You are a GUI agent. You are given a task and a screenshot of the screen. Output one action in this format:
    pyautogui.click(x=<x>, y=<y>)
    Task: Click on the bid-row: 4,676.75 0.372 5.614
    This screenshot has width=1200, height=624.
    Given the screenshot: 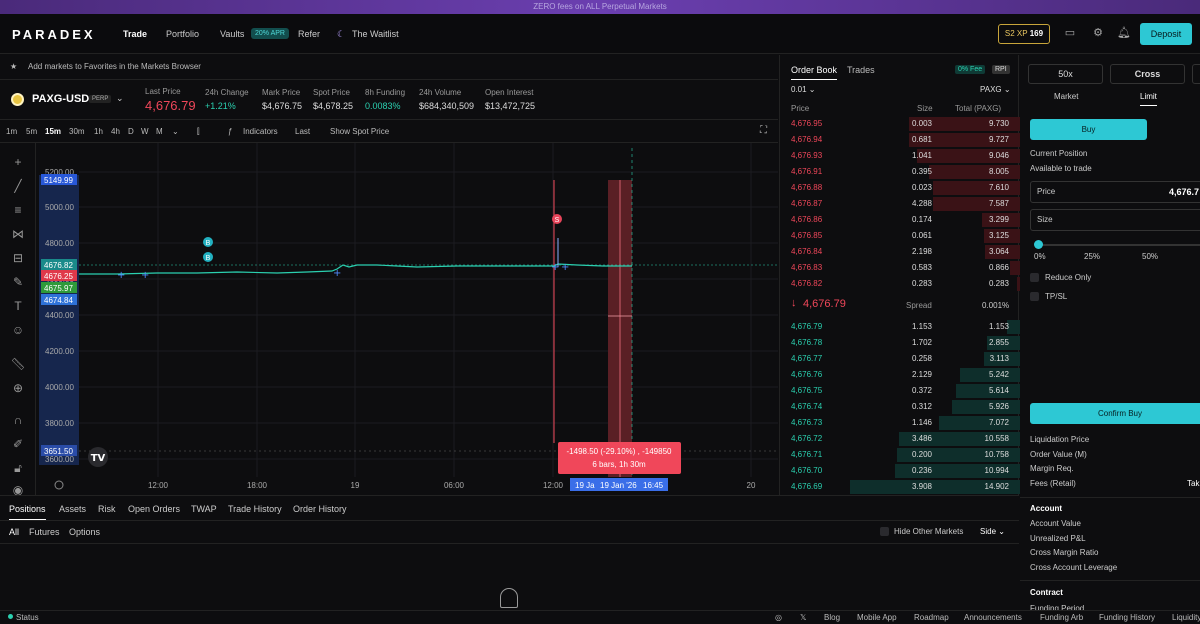 What is the action you would take?
    pyautogui.click(x=900, y=391)
    